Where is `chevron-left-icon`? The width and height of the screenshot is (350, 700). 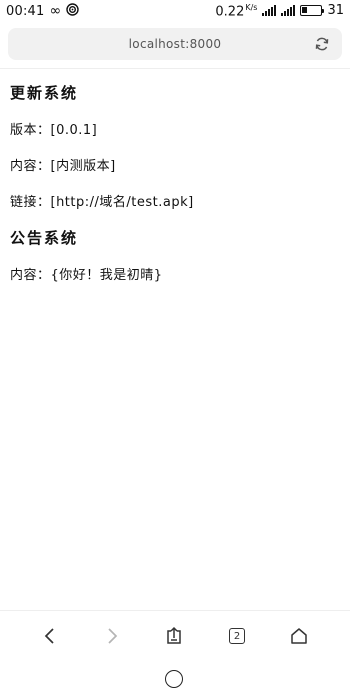 chevron-left-icon is located at coordinates (49, 636).